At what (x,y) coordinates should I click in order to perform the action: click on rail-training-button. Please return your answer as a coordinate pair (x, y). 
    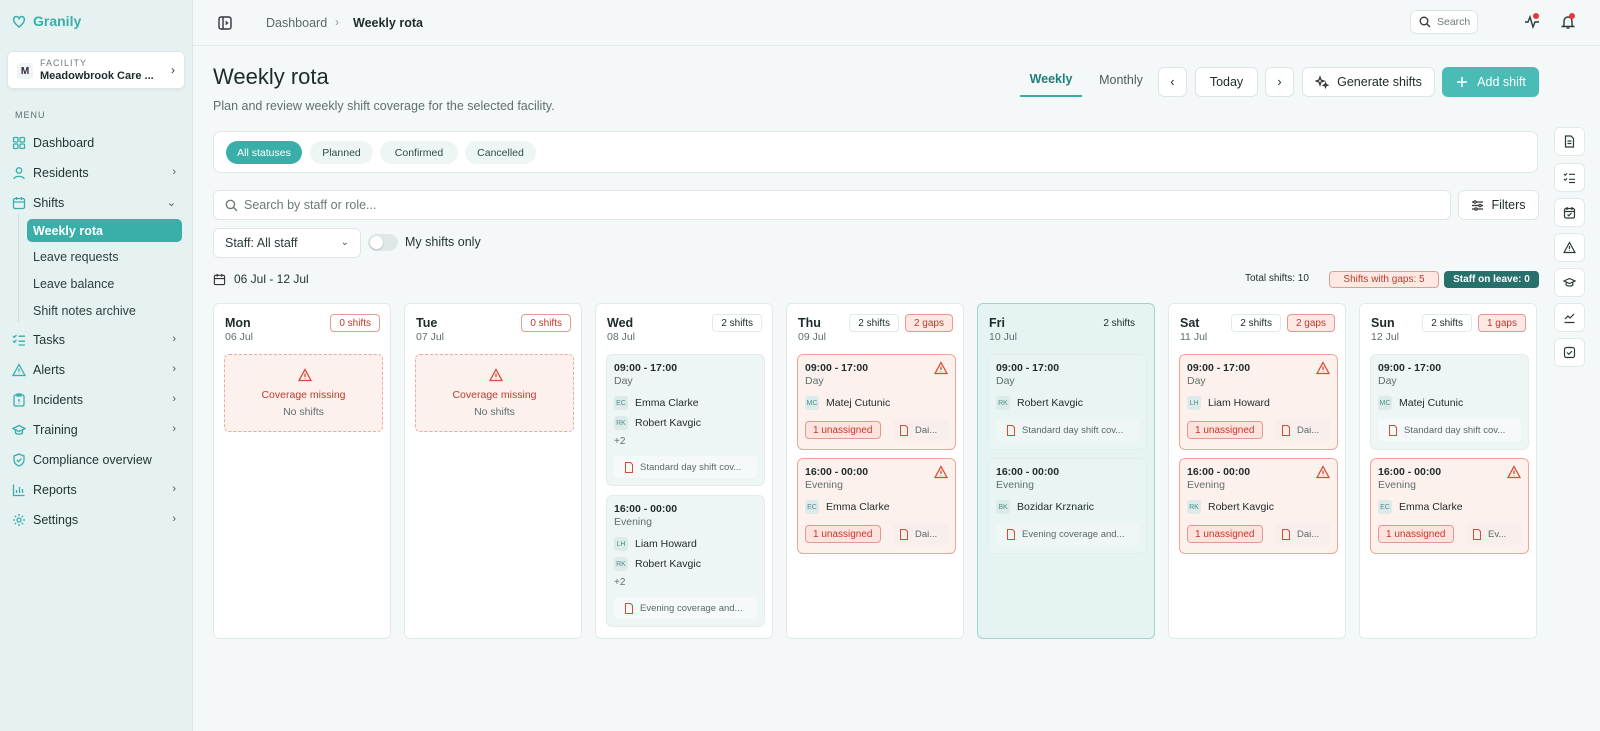
    Looking at the image, I should click on (1569, 282).